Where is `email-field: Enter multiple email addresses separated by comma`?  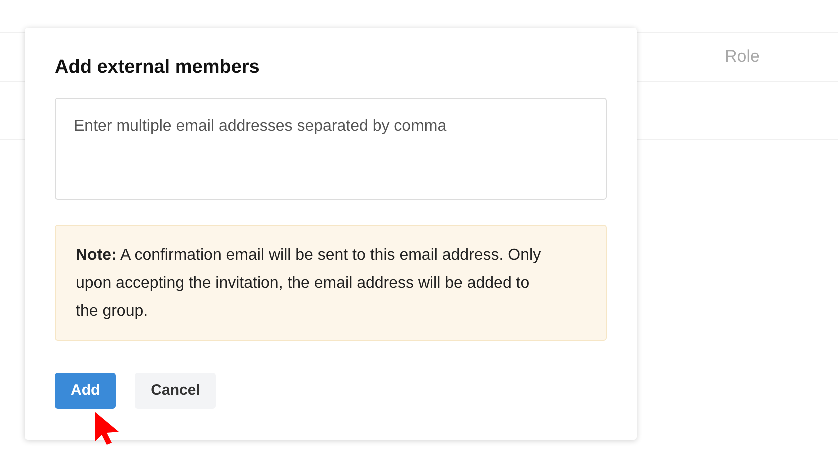
email-field: Enter multiple email addresses separated by comma is located at coordinates (331, 149).